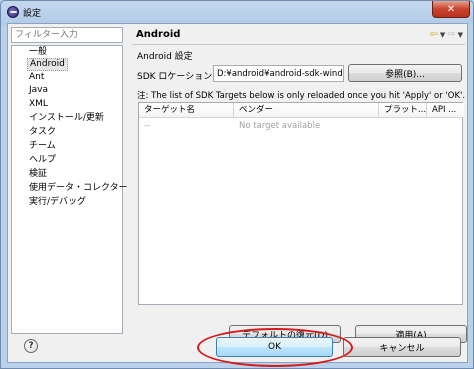 The height and width of the screenshot is (369, 474). What do you see at coordinates (186, 110) in the screenshot?
I see `column-header-target-name: ターゲット名` at bounding box center [186, 110].